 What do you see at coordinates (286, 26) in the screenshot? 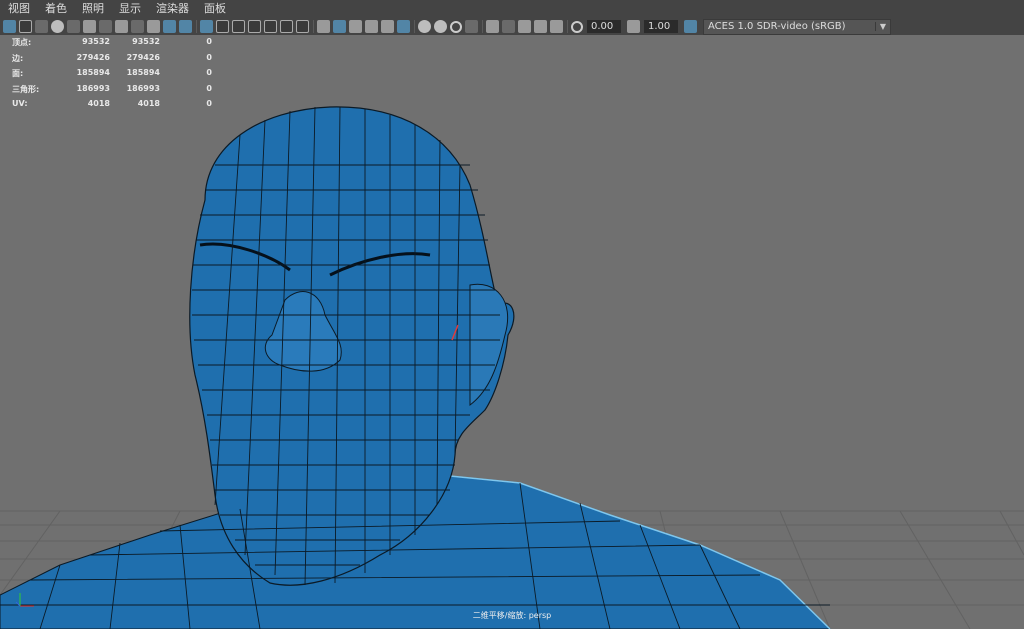
I see `wireframe-on-shaded-icon` at bounding box center [286, 26].